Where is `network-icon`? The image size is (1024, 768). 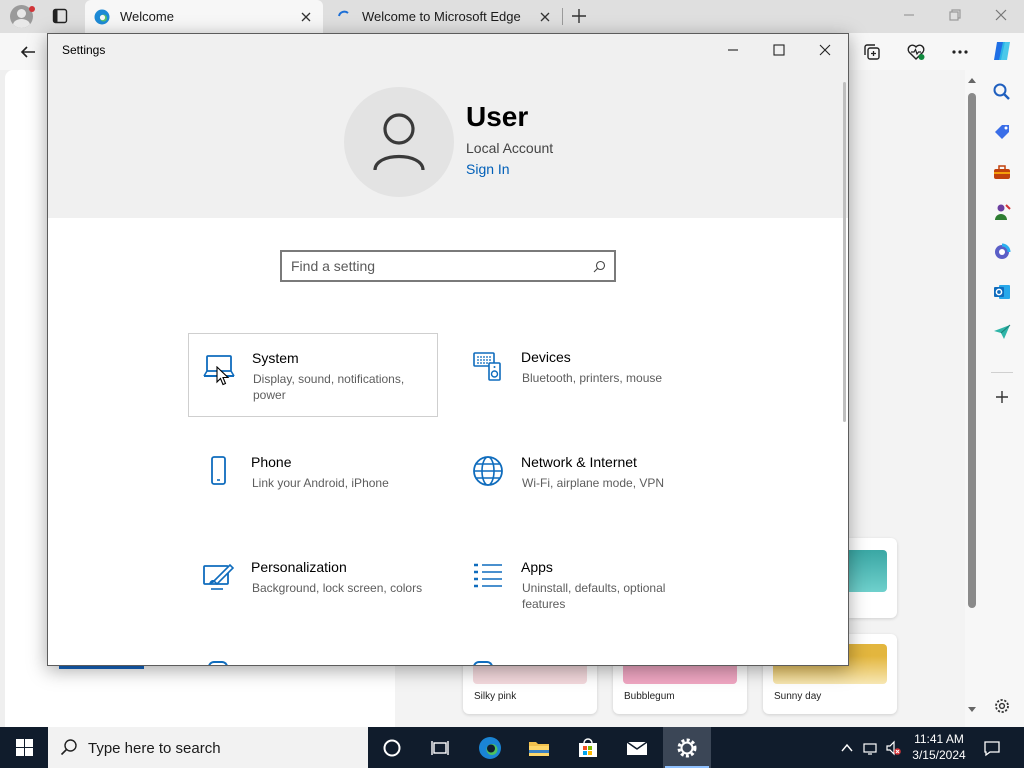
network-icon is located at coordinates (871, 748).